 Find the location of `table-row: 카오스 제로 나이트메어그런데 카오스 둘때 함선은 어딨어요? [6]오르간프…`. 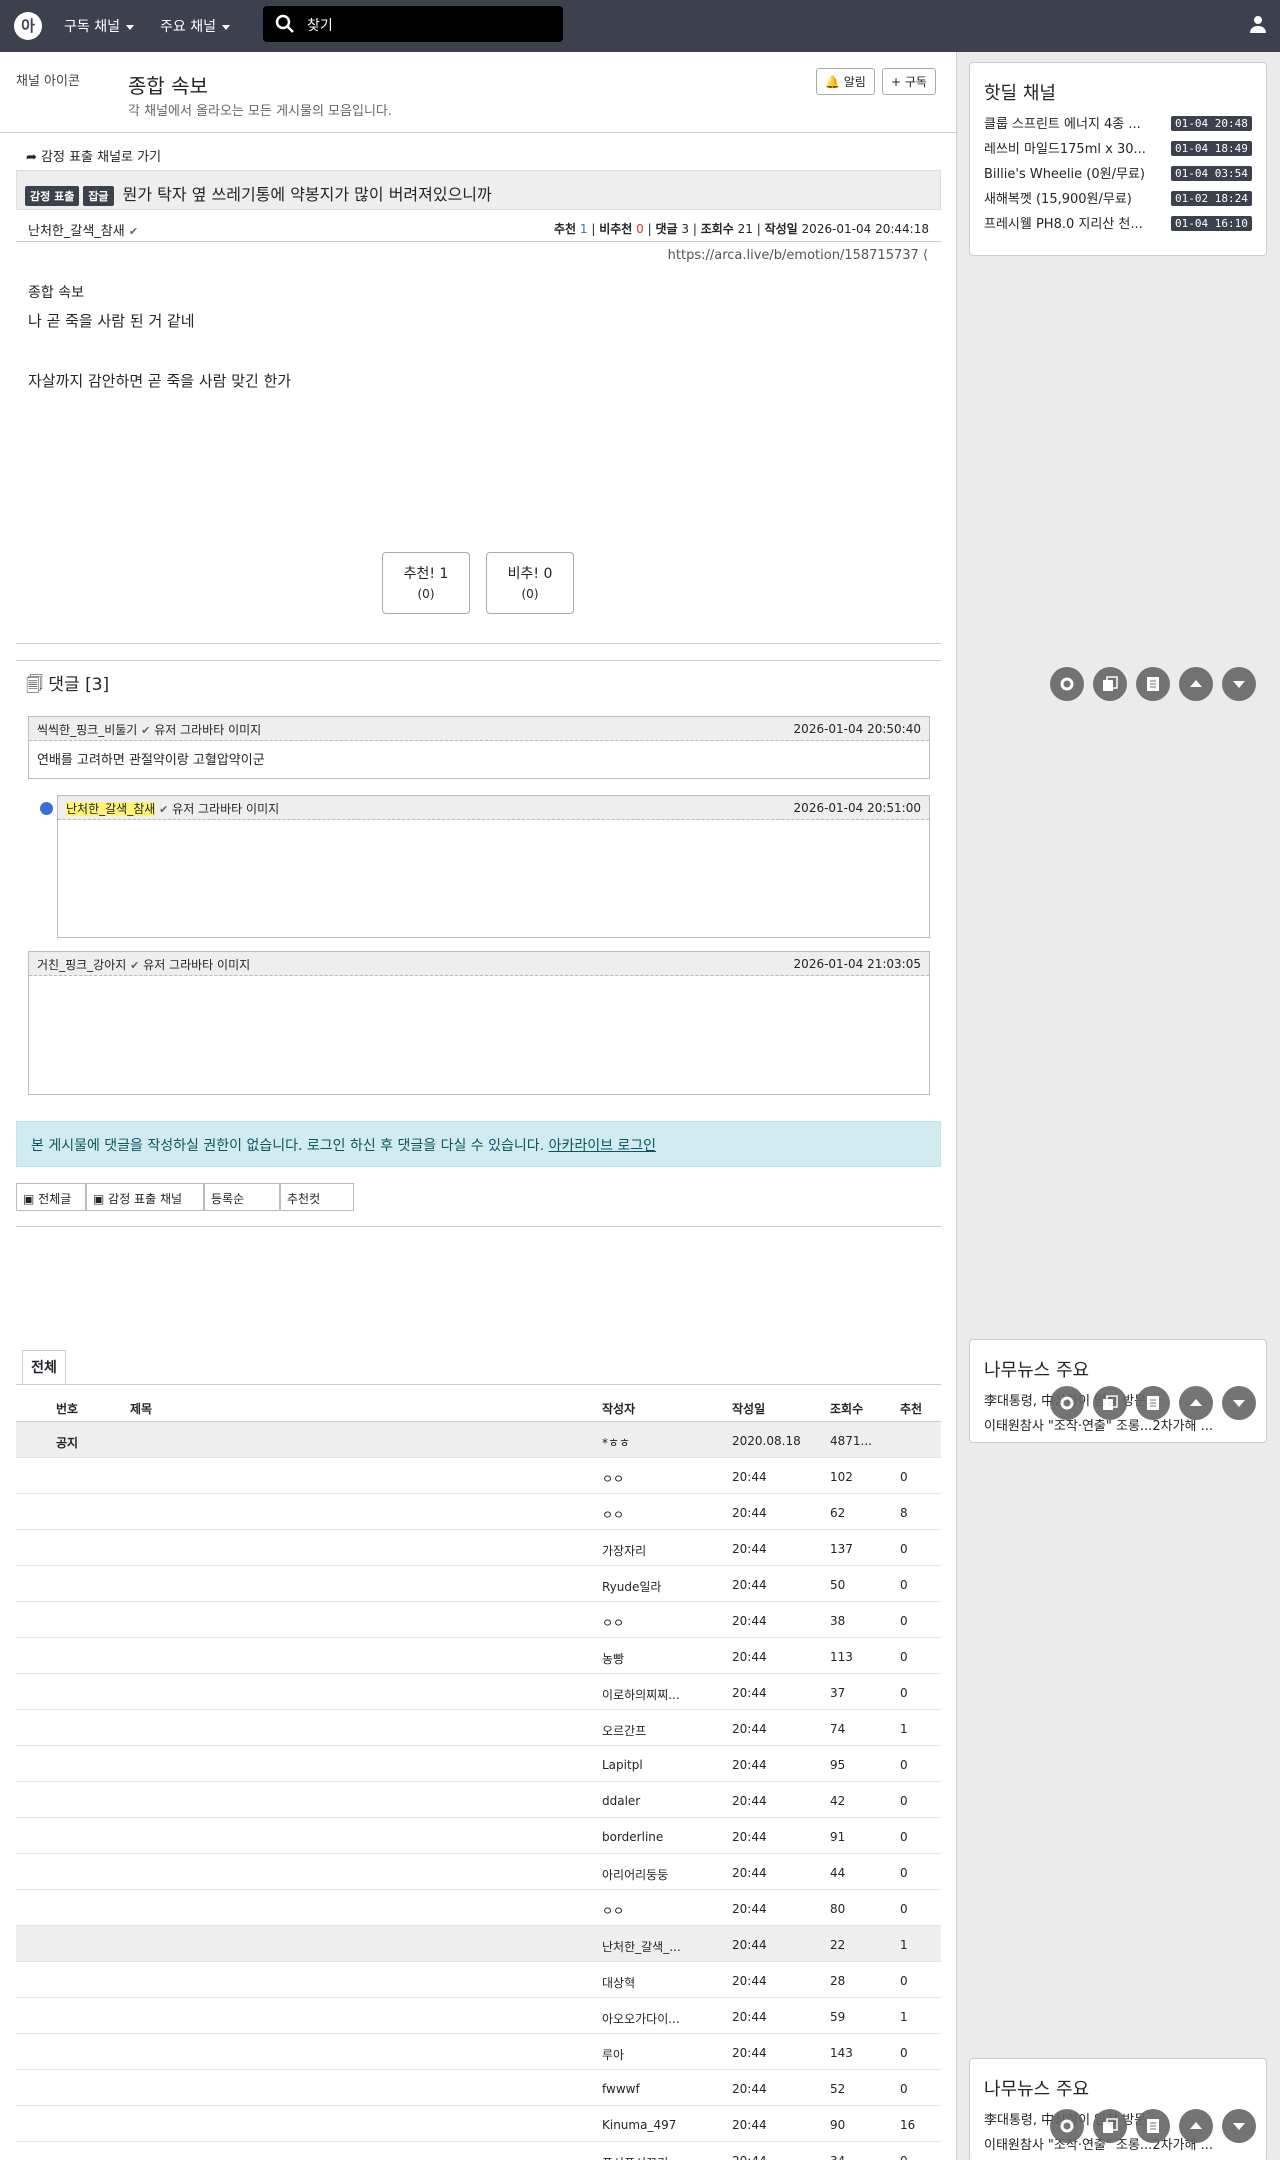

table-row: 카오스 제로 나이트메어그런데 카오스 둘때 함선은 어딨어요? [6]오르간프… is located at coordinates (478, 1728).